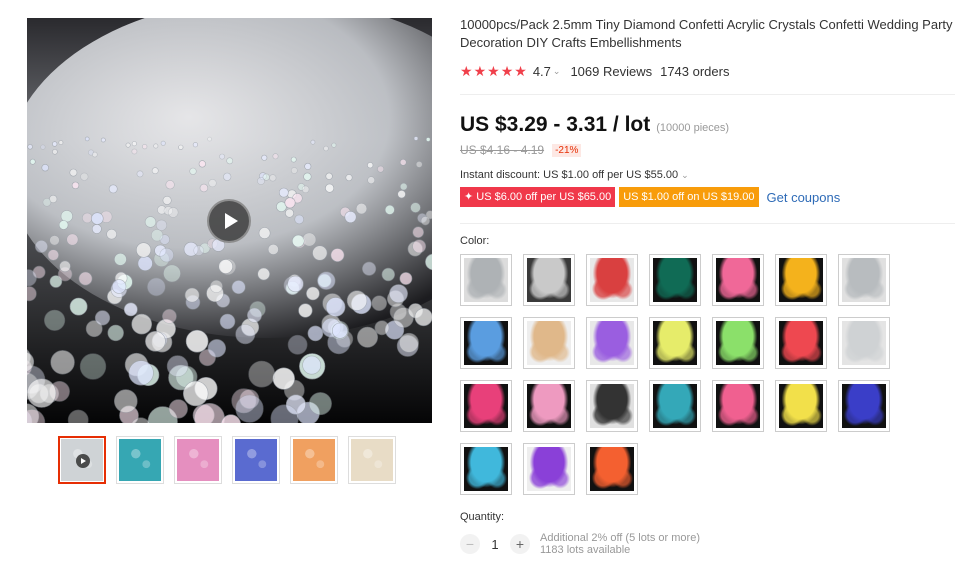 The width and height of the screenshot is (961, 575). What do you see at coordinates (538, 197) in the screenshot?
I see `coupon-badge: ✦ US $6.00 off per US $65.00` at bounding box center [538, 197].